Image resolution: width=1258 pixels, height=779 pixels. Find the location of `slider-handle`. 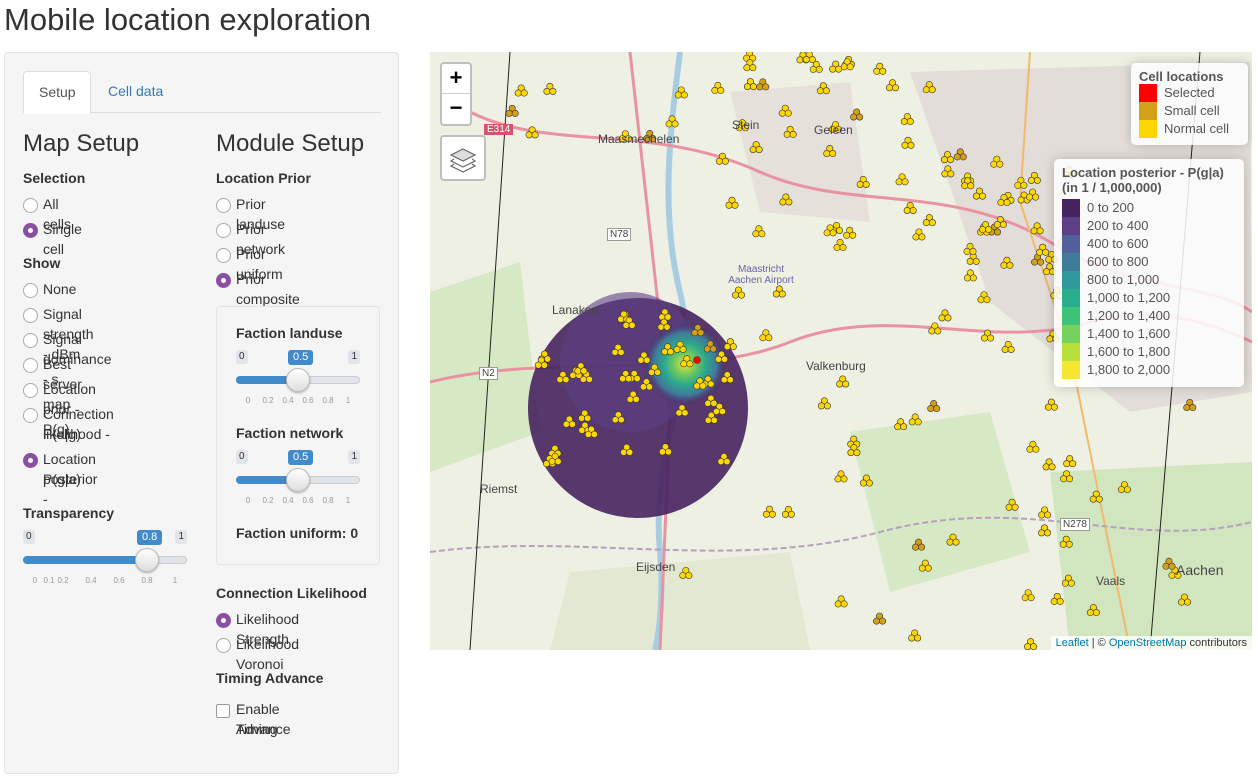

slider-handle is located at coordinates (298, 480).